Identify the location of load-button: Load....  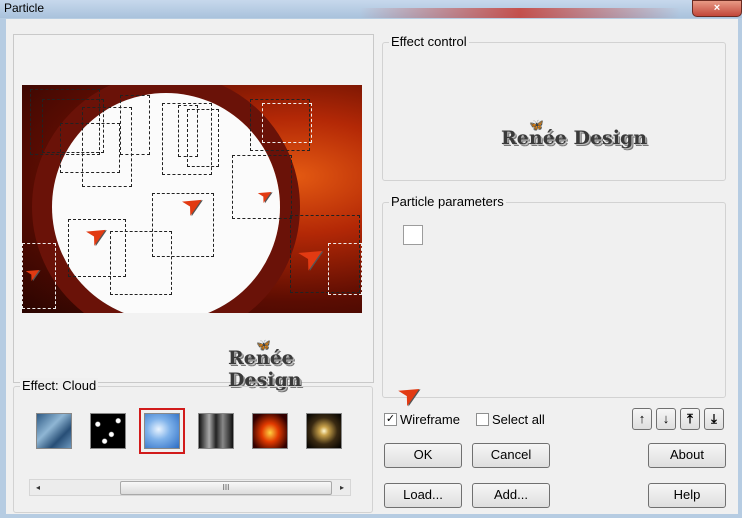
(423, 495).